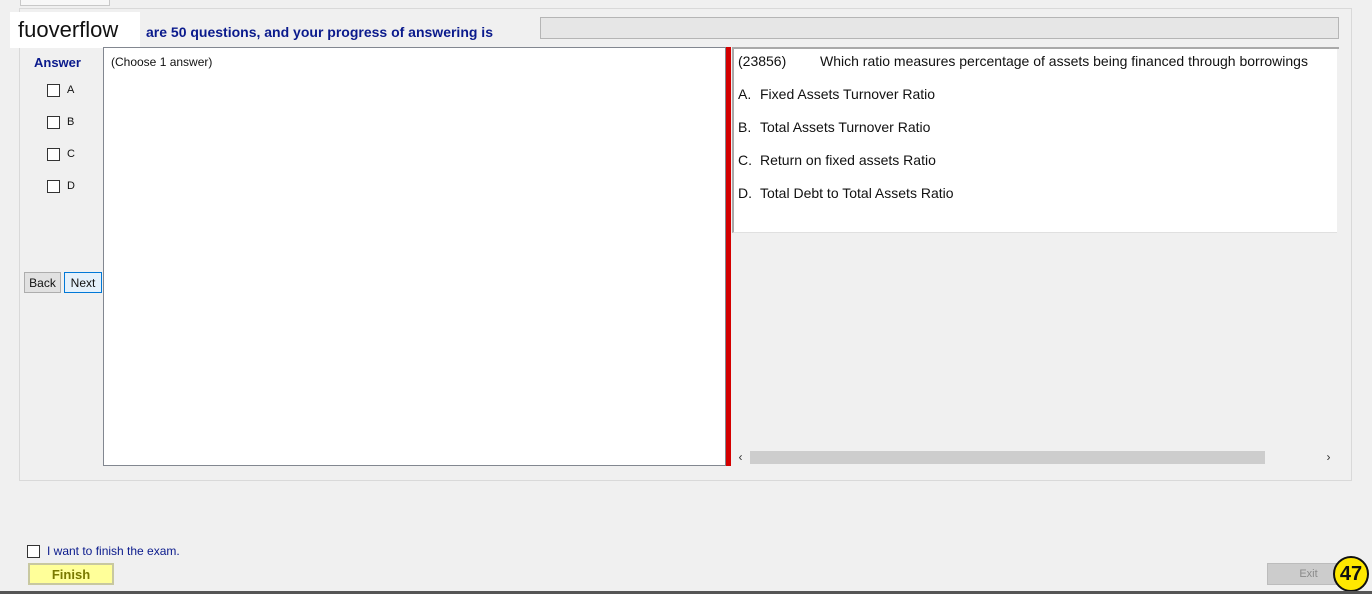 The width and height of the screenshot is (1372, 594). What do you see at coordinates (75, 30) in the screenshot?
I see `watermark-logo: fuoverflow` at bounding box center [75, 30].